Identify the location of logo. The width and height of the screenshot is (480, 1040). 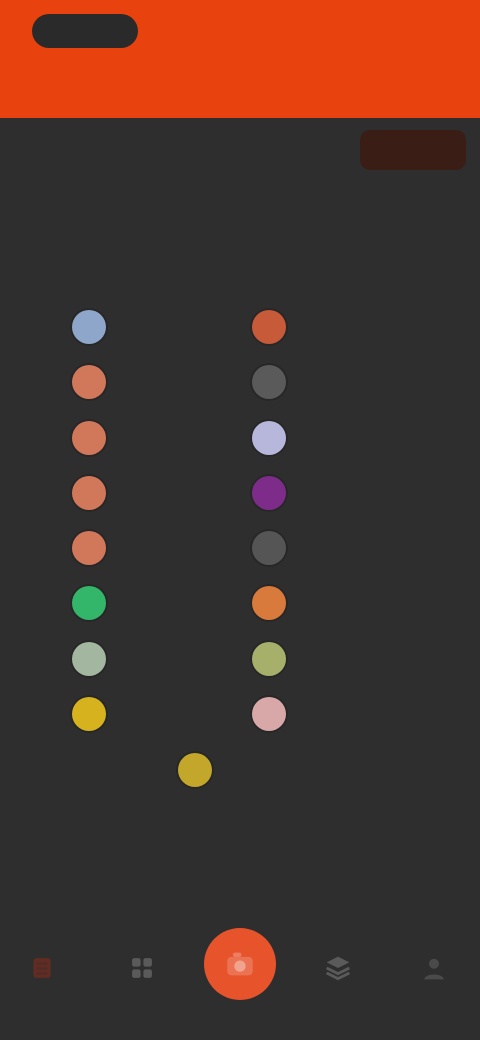
(85, 31).